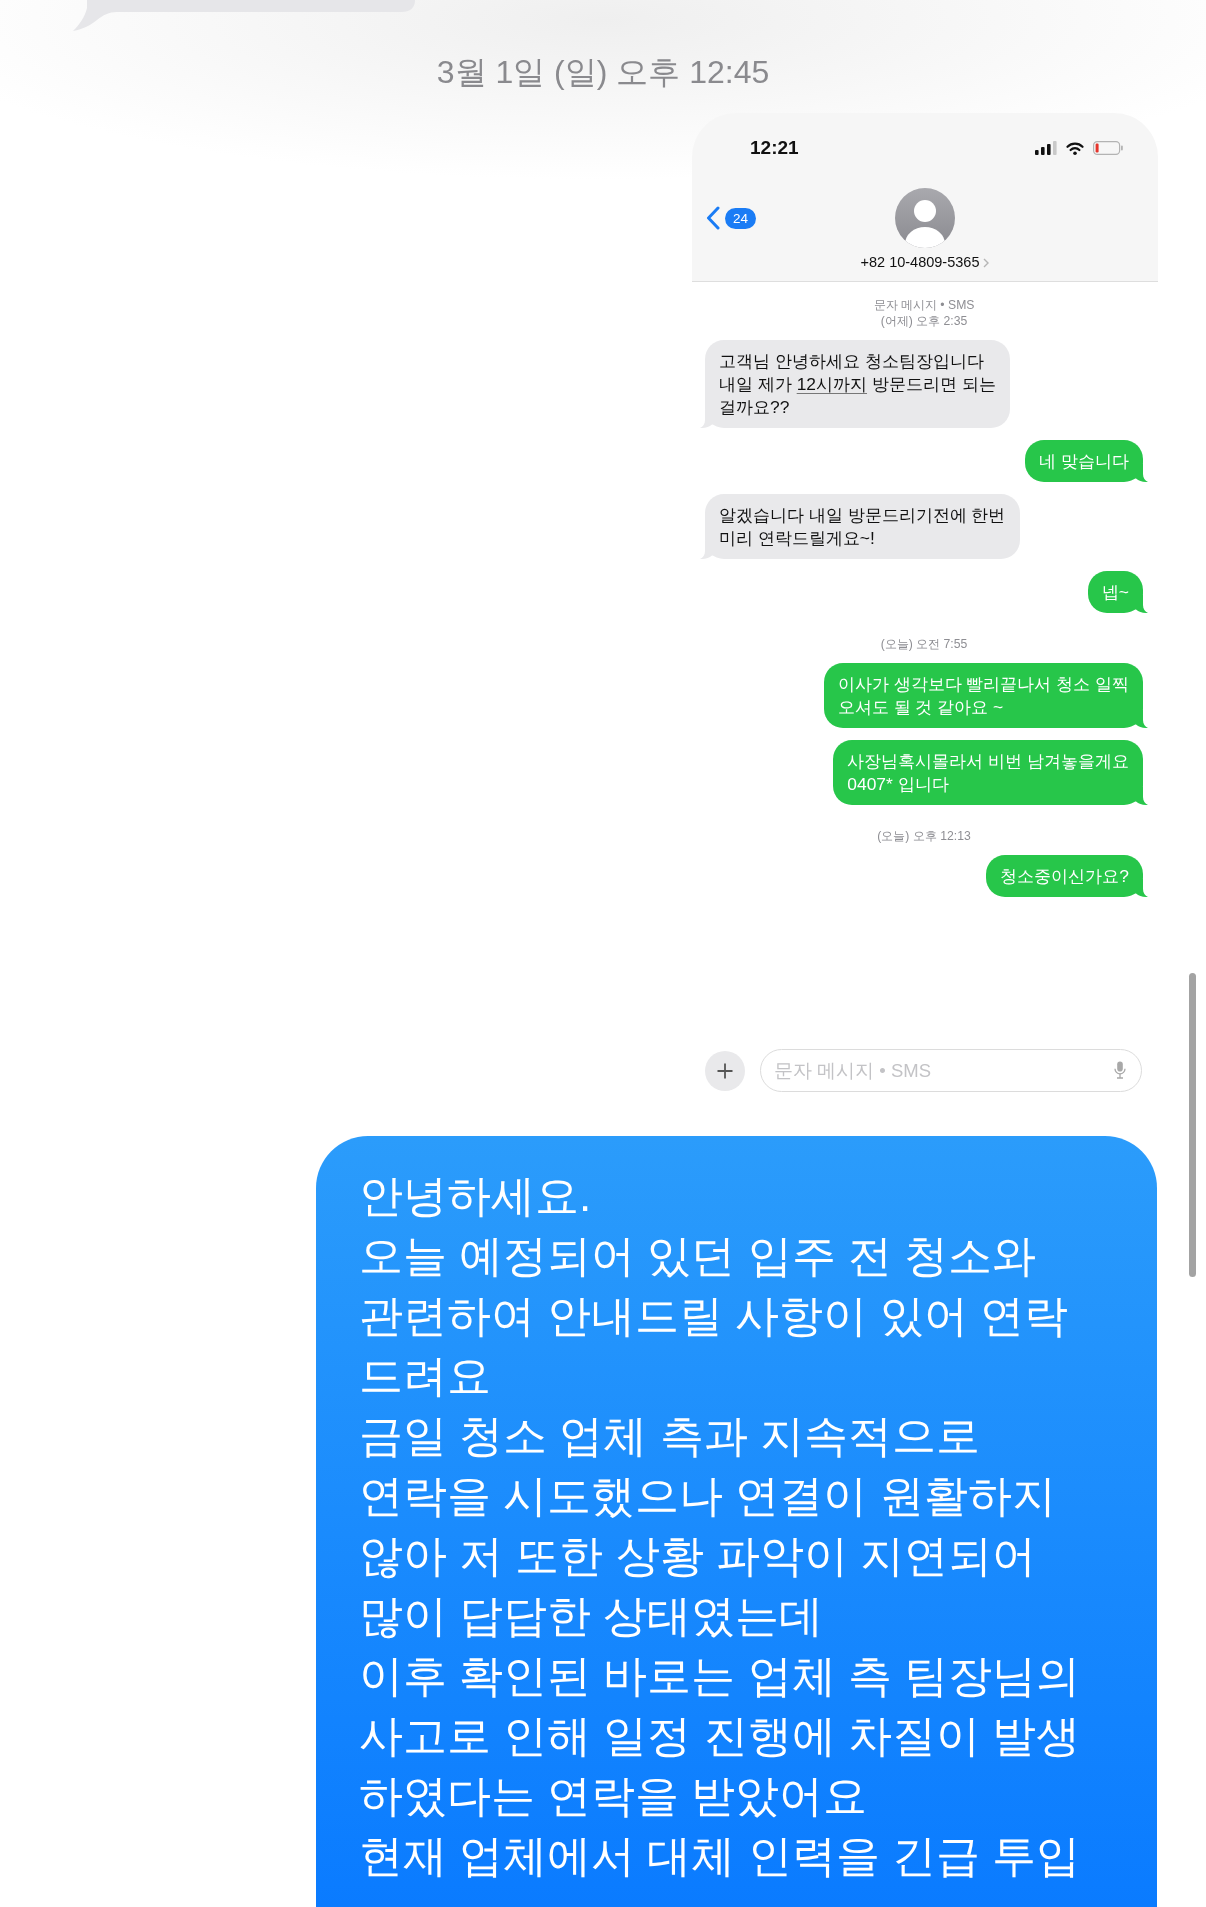  Describe the element at coordinates (741, 218) in the screenshot. I see `unread-badge: 24` at that location.